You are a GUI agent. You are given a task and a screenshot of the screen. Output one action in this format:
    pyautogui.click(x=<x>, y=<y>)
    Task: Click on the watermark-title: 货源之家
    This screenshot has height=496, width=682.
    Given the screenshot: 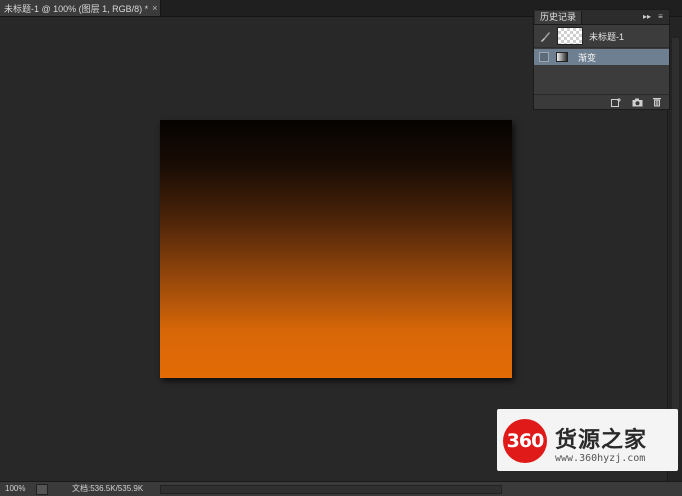 What is the action you would take?
    pyautogui.click(x=601, y=440)
    